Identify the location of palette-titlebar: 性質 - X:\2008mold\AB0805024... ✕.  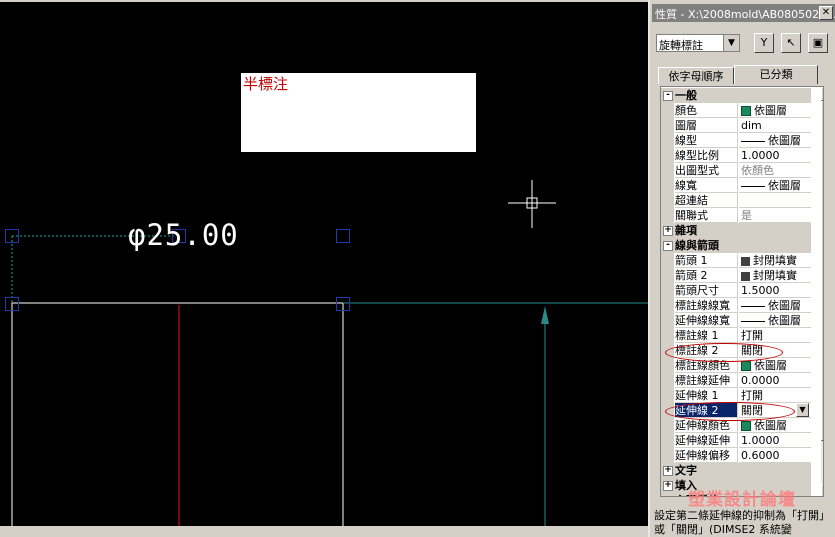
(743, 13).